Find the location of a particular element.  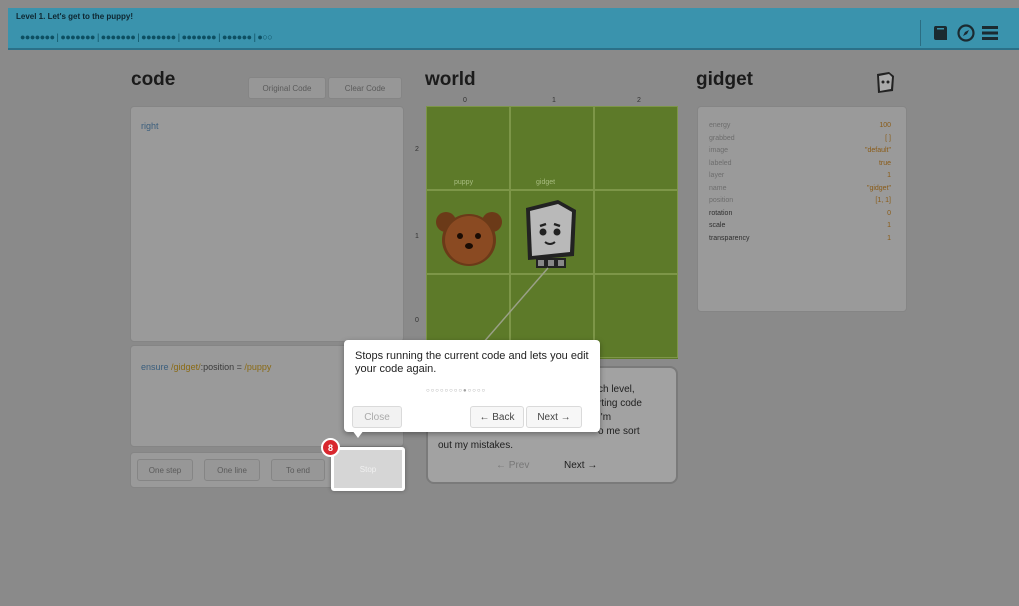

property-key: grabbed is located at coordinates (722, 138).